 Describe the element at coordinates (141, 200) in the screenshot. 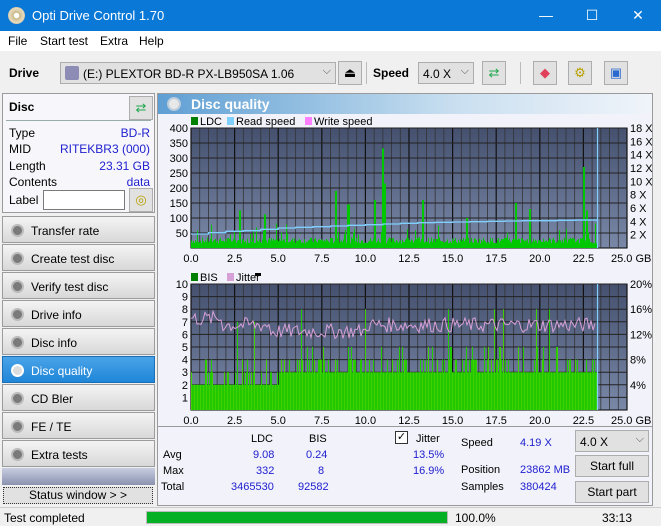

I see `disc-label-button: ◎` at that location.